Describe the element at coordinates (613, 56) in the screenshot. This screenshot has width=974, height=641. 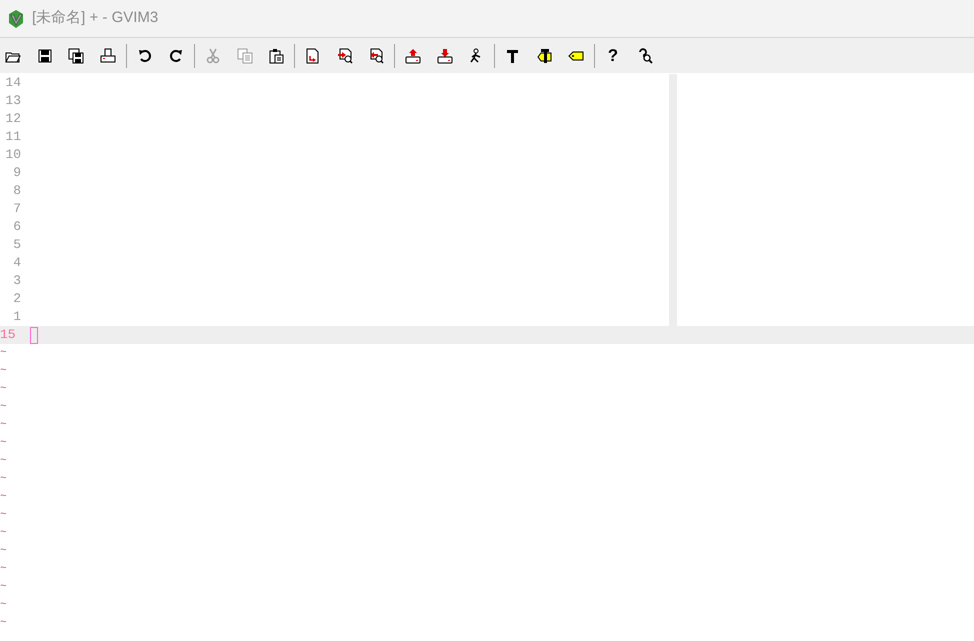
I see `help-button: ?` at that location.